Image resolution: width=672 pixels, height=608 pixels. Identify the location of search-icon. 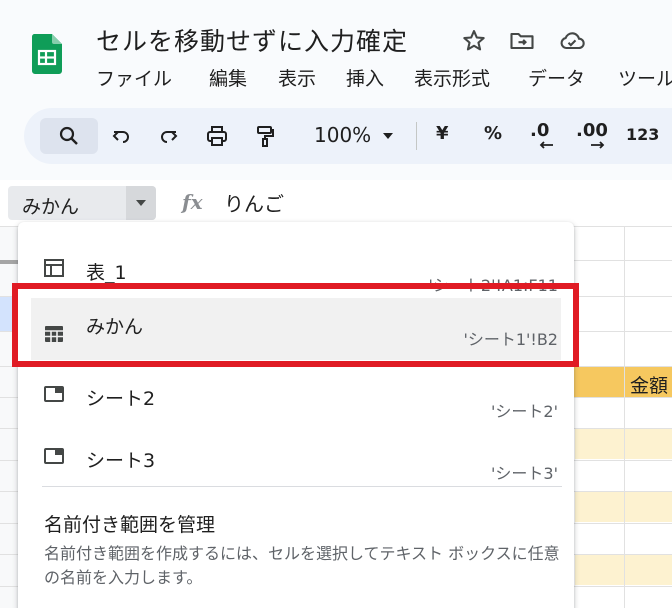
(68, 135).